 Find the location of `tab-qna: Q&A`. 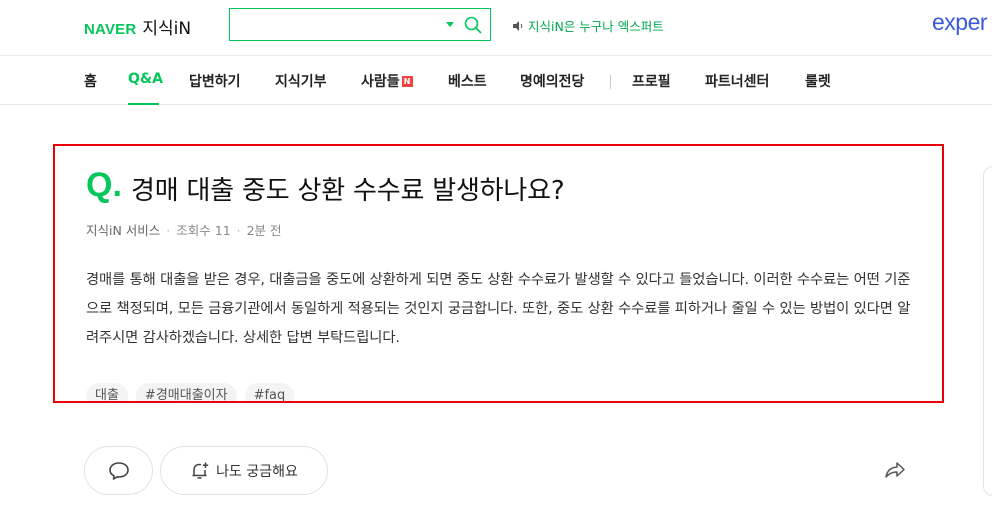

tab-qna: Q&A is located at coordinates (145, 79).